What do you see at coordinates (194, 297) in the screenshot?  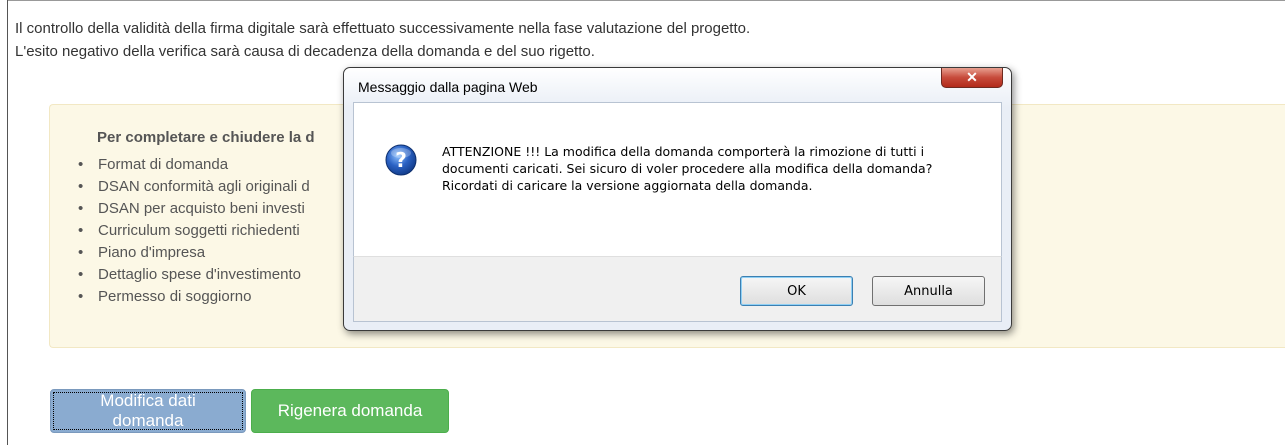 I see `list-item: Permesso di soggiorno` at bounding box center [194, 297].